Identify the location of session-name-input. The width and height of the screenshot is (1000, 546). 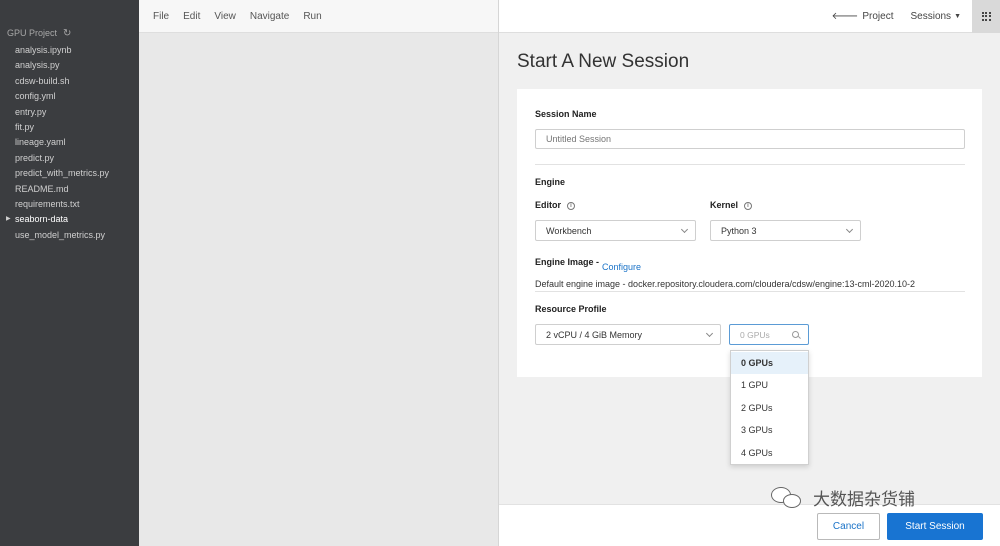
(750, 139).